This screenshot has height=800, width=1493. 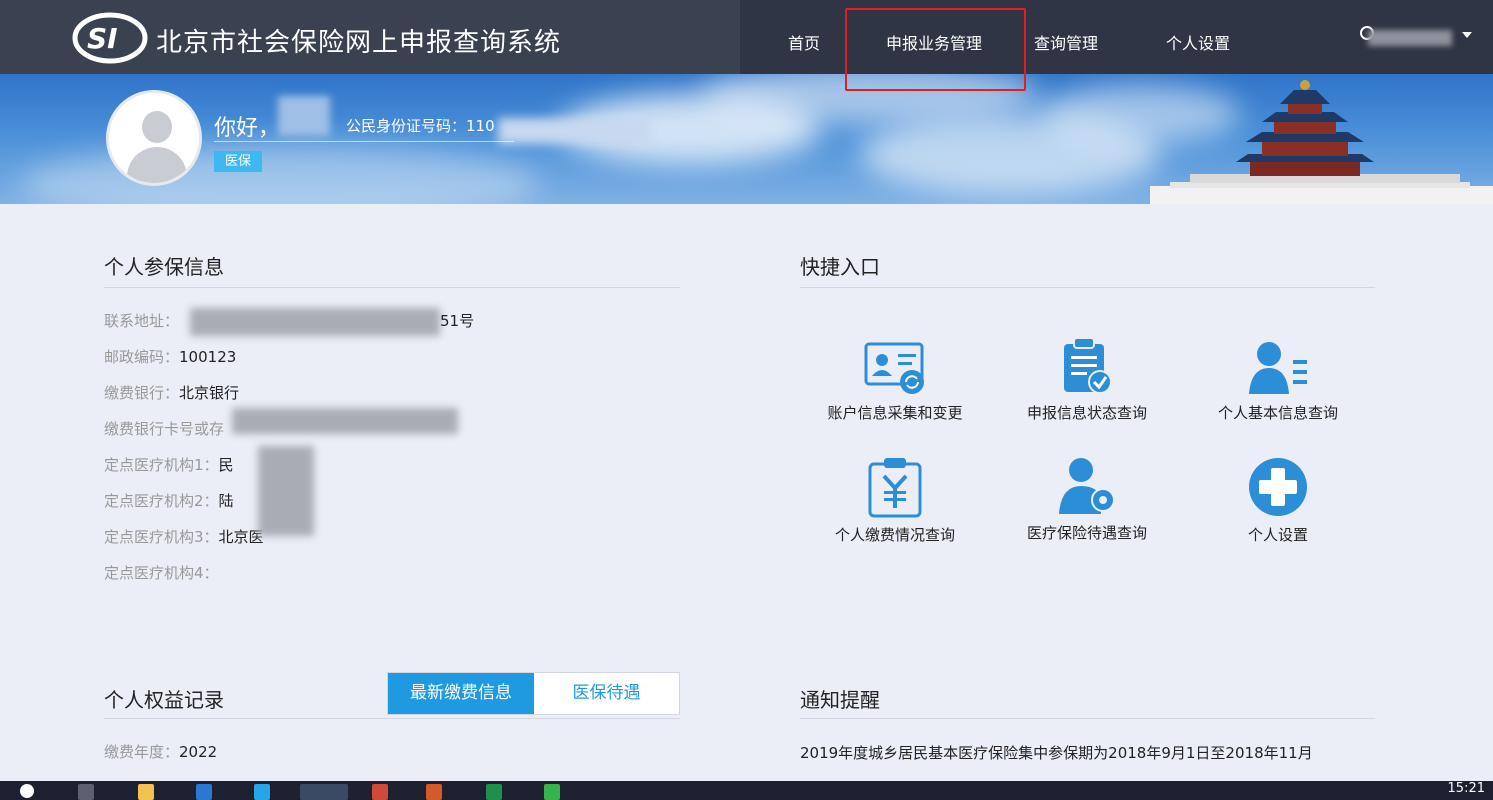 What do you see at coordinates (169, 501) in the screenshot?
I see `info-row-hospital-2: 定点医疗机构2：陆` at bounding box center [169, 501].